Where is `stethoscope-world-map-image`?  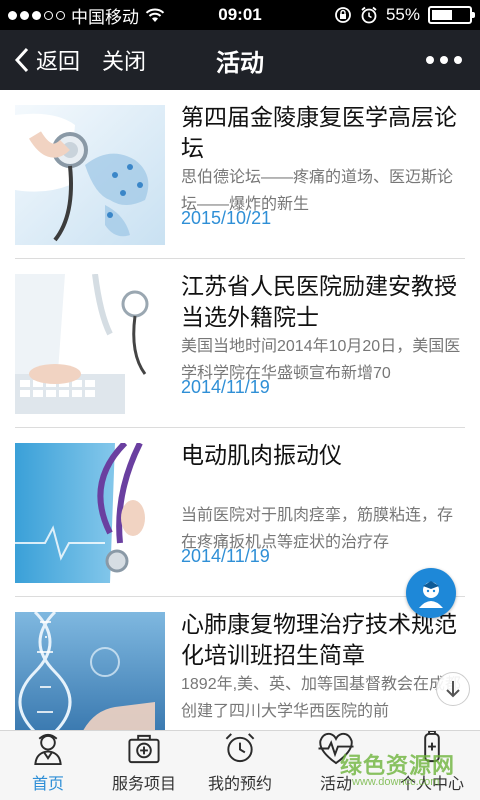
stethoscope-world-map-image is located at coordinates (90, 175).